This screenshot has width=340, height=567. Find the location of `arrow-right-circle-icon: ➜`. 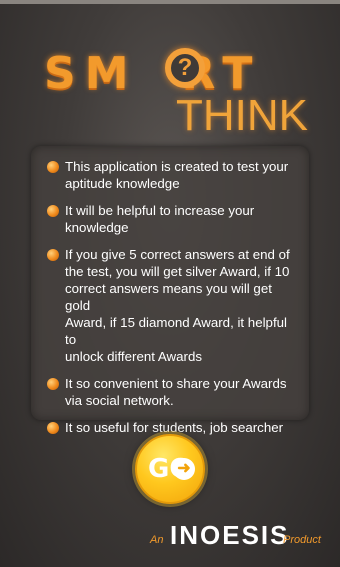

arrow-right-circle-icon: ➜ is located at coordinates (184, 469).